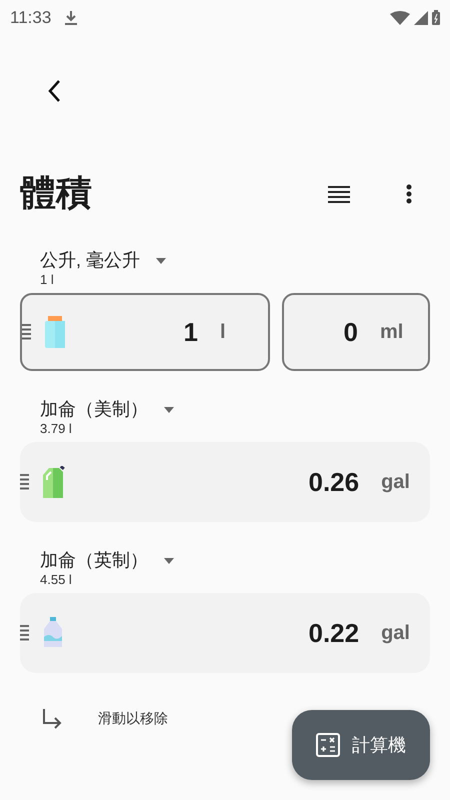 The image size is (450, 800). Describe the element at coordinates (334, 482) in the screenshot. I see `value-text: 0.26` at that location.